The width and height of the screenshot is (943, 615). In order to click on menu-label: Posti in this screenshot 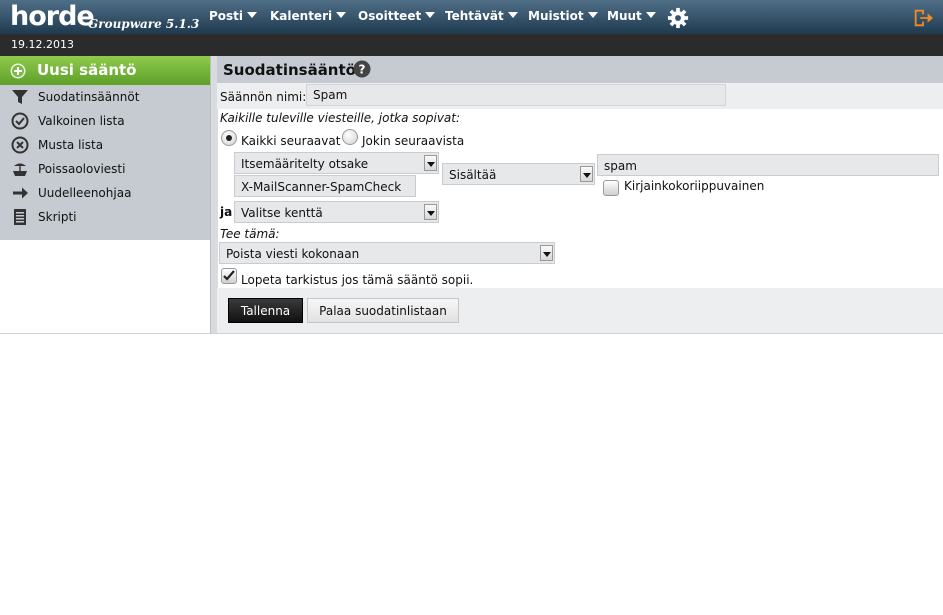, I will do `click(226, 16)`.